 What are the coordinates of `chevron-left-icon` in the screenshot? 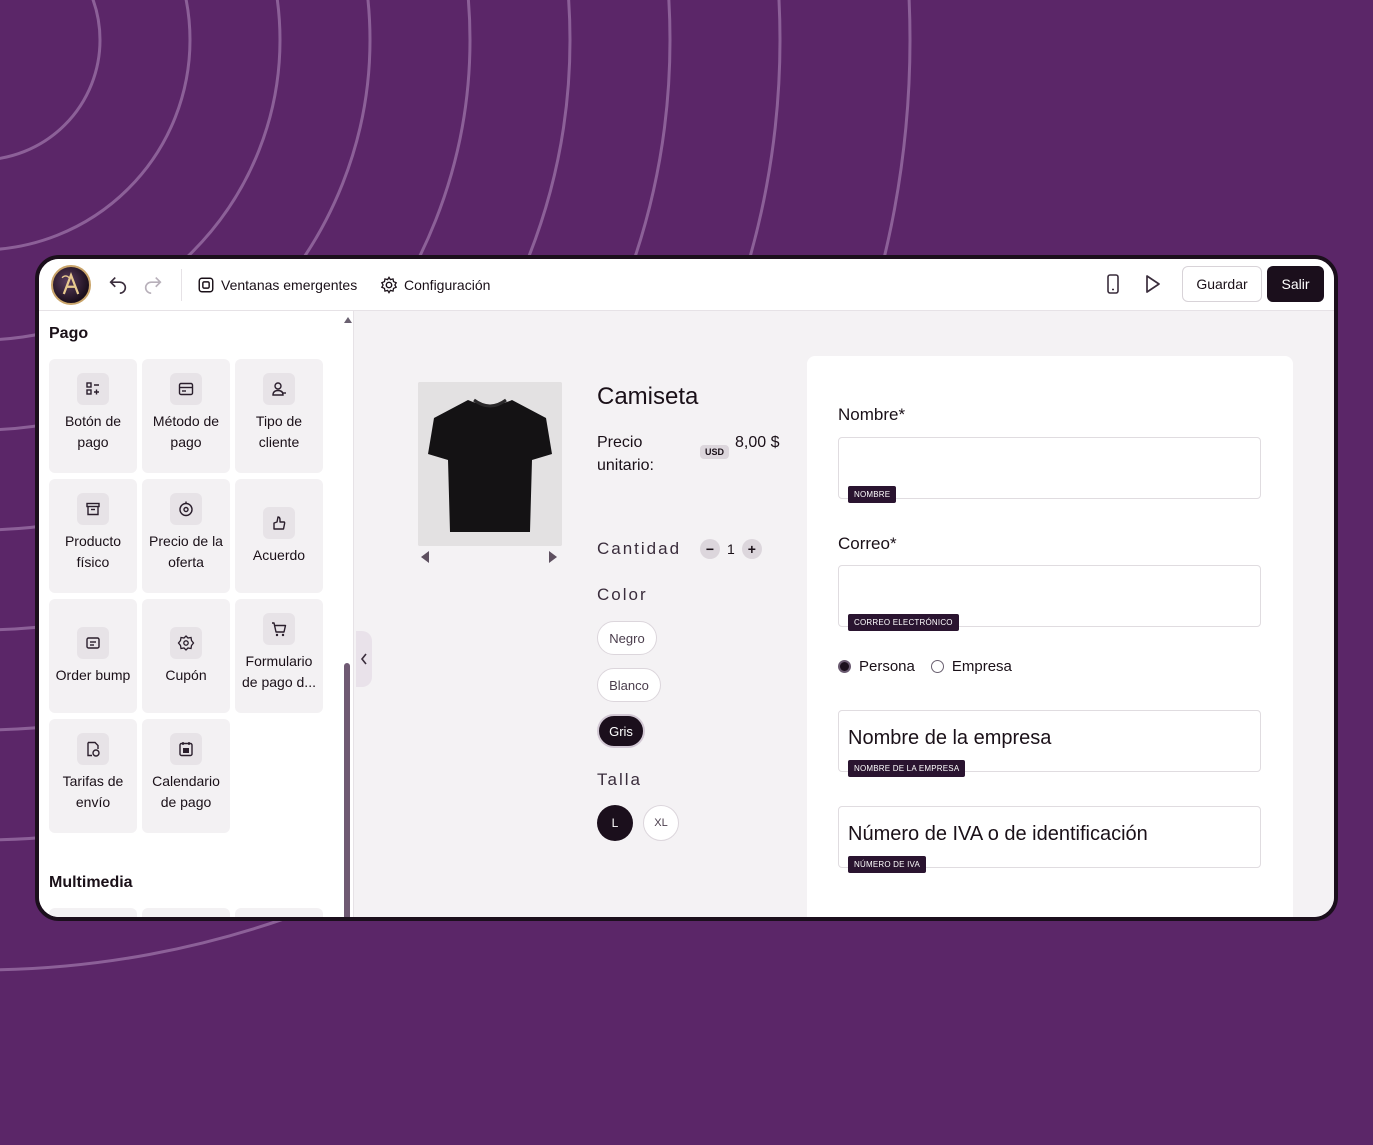 It's located at (363, 659).